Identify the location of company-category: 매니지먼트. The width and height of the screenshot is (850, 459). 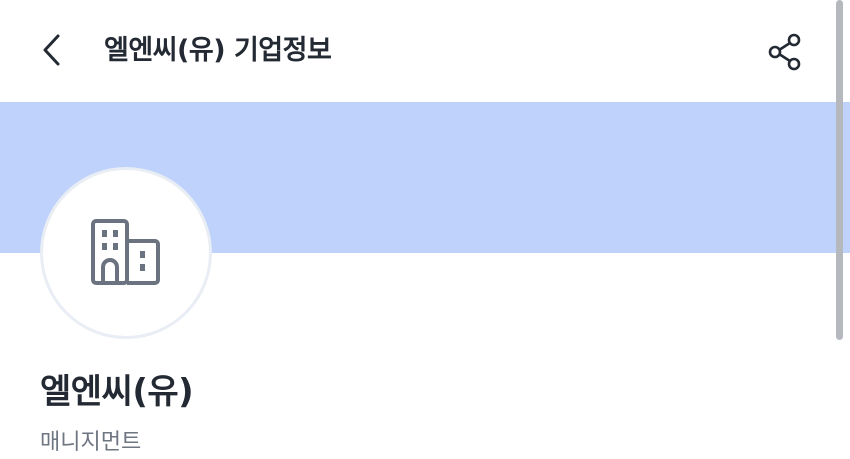
(91, 442).